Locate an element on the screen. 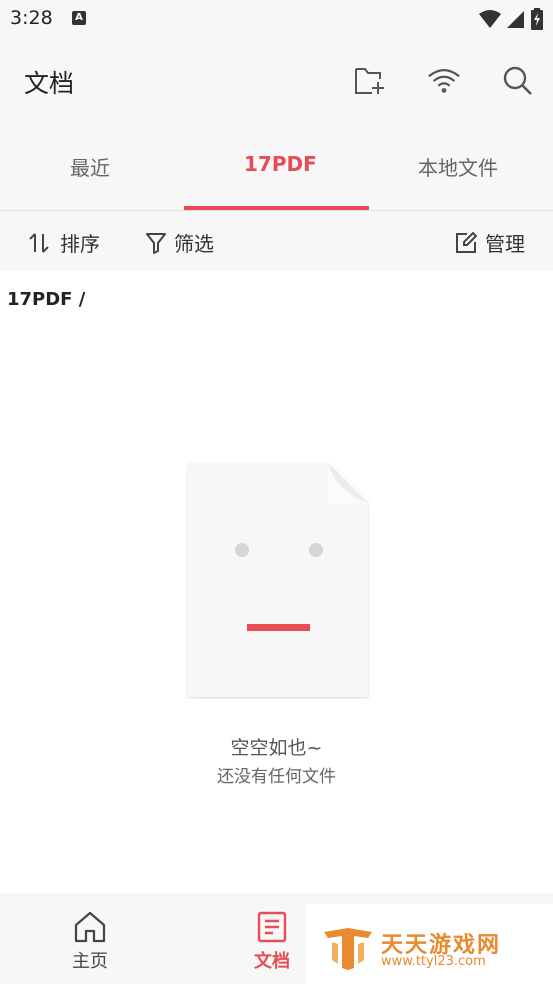 The width and height of the screenshot is (553, 984). empty-document-illustration is located at coordinates (278, 580).